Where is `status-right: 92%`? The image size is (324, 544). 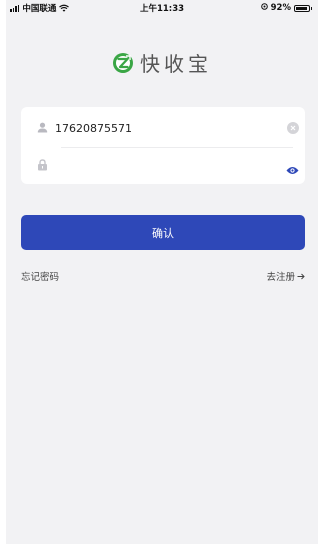
status-right: 92% is located at coordinates (289, 8).